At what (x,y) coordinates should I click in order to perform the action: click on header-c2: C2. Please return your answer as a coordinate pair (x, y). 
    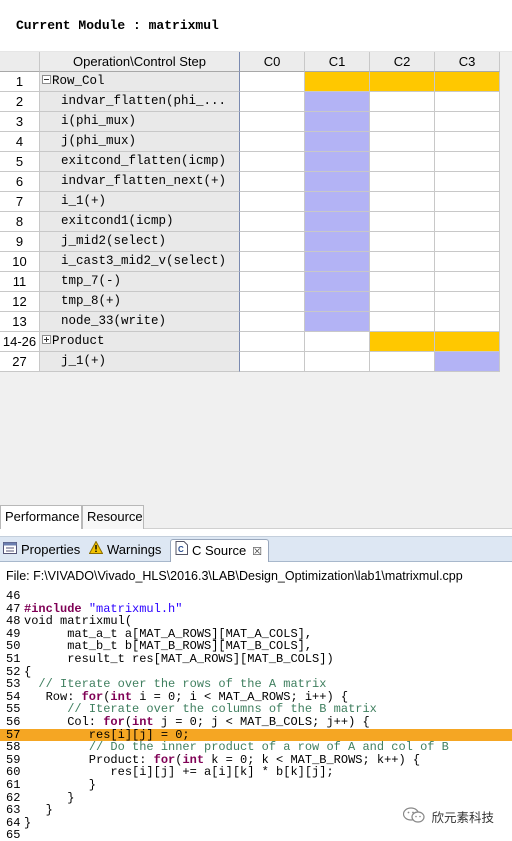
    Looking at the image, I should click on (402, 62).